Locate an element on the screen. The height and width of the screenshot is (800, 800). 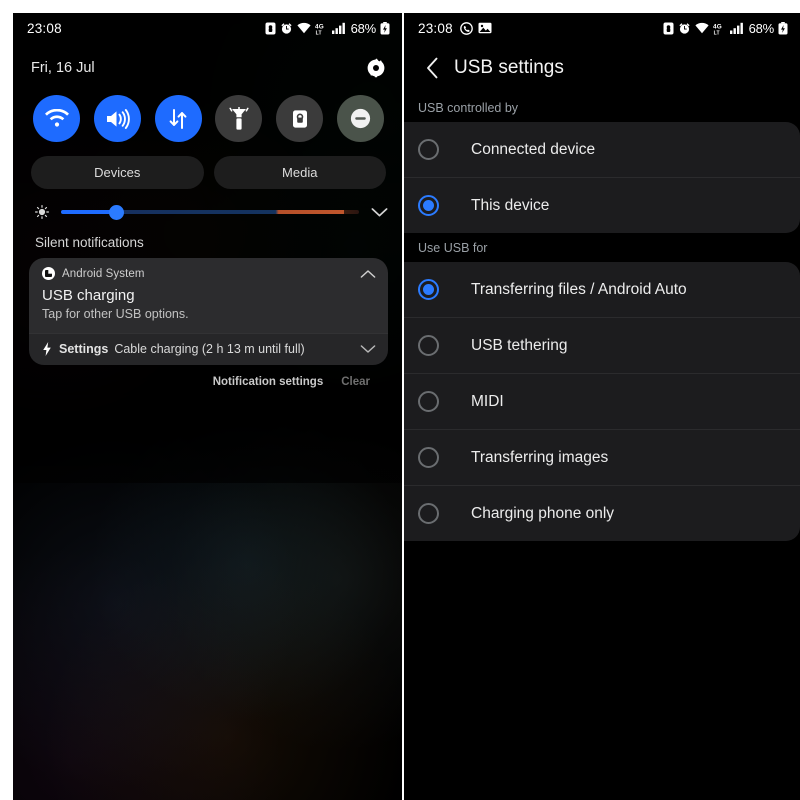
notification-action-row: Notification settings Clear is located at coordinates (208, 376).